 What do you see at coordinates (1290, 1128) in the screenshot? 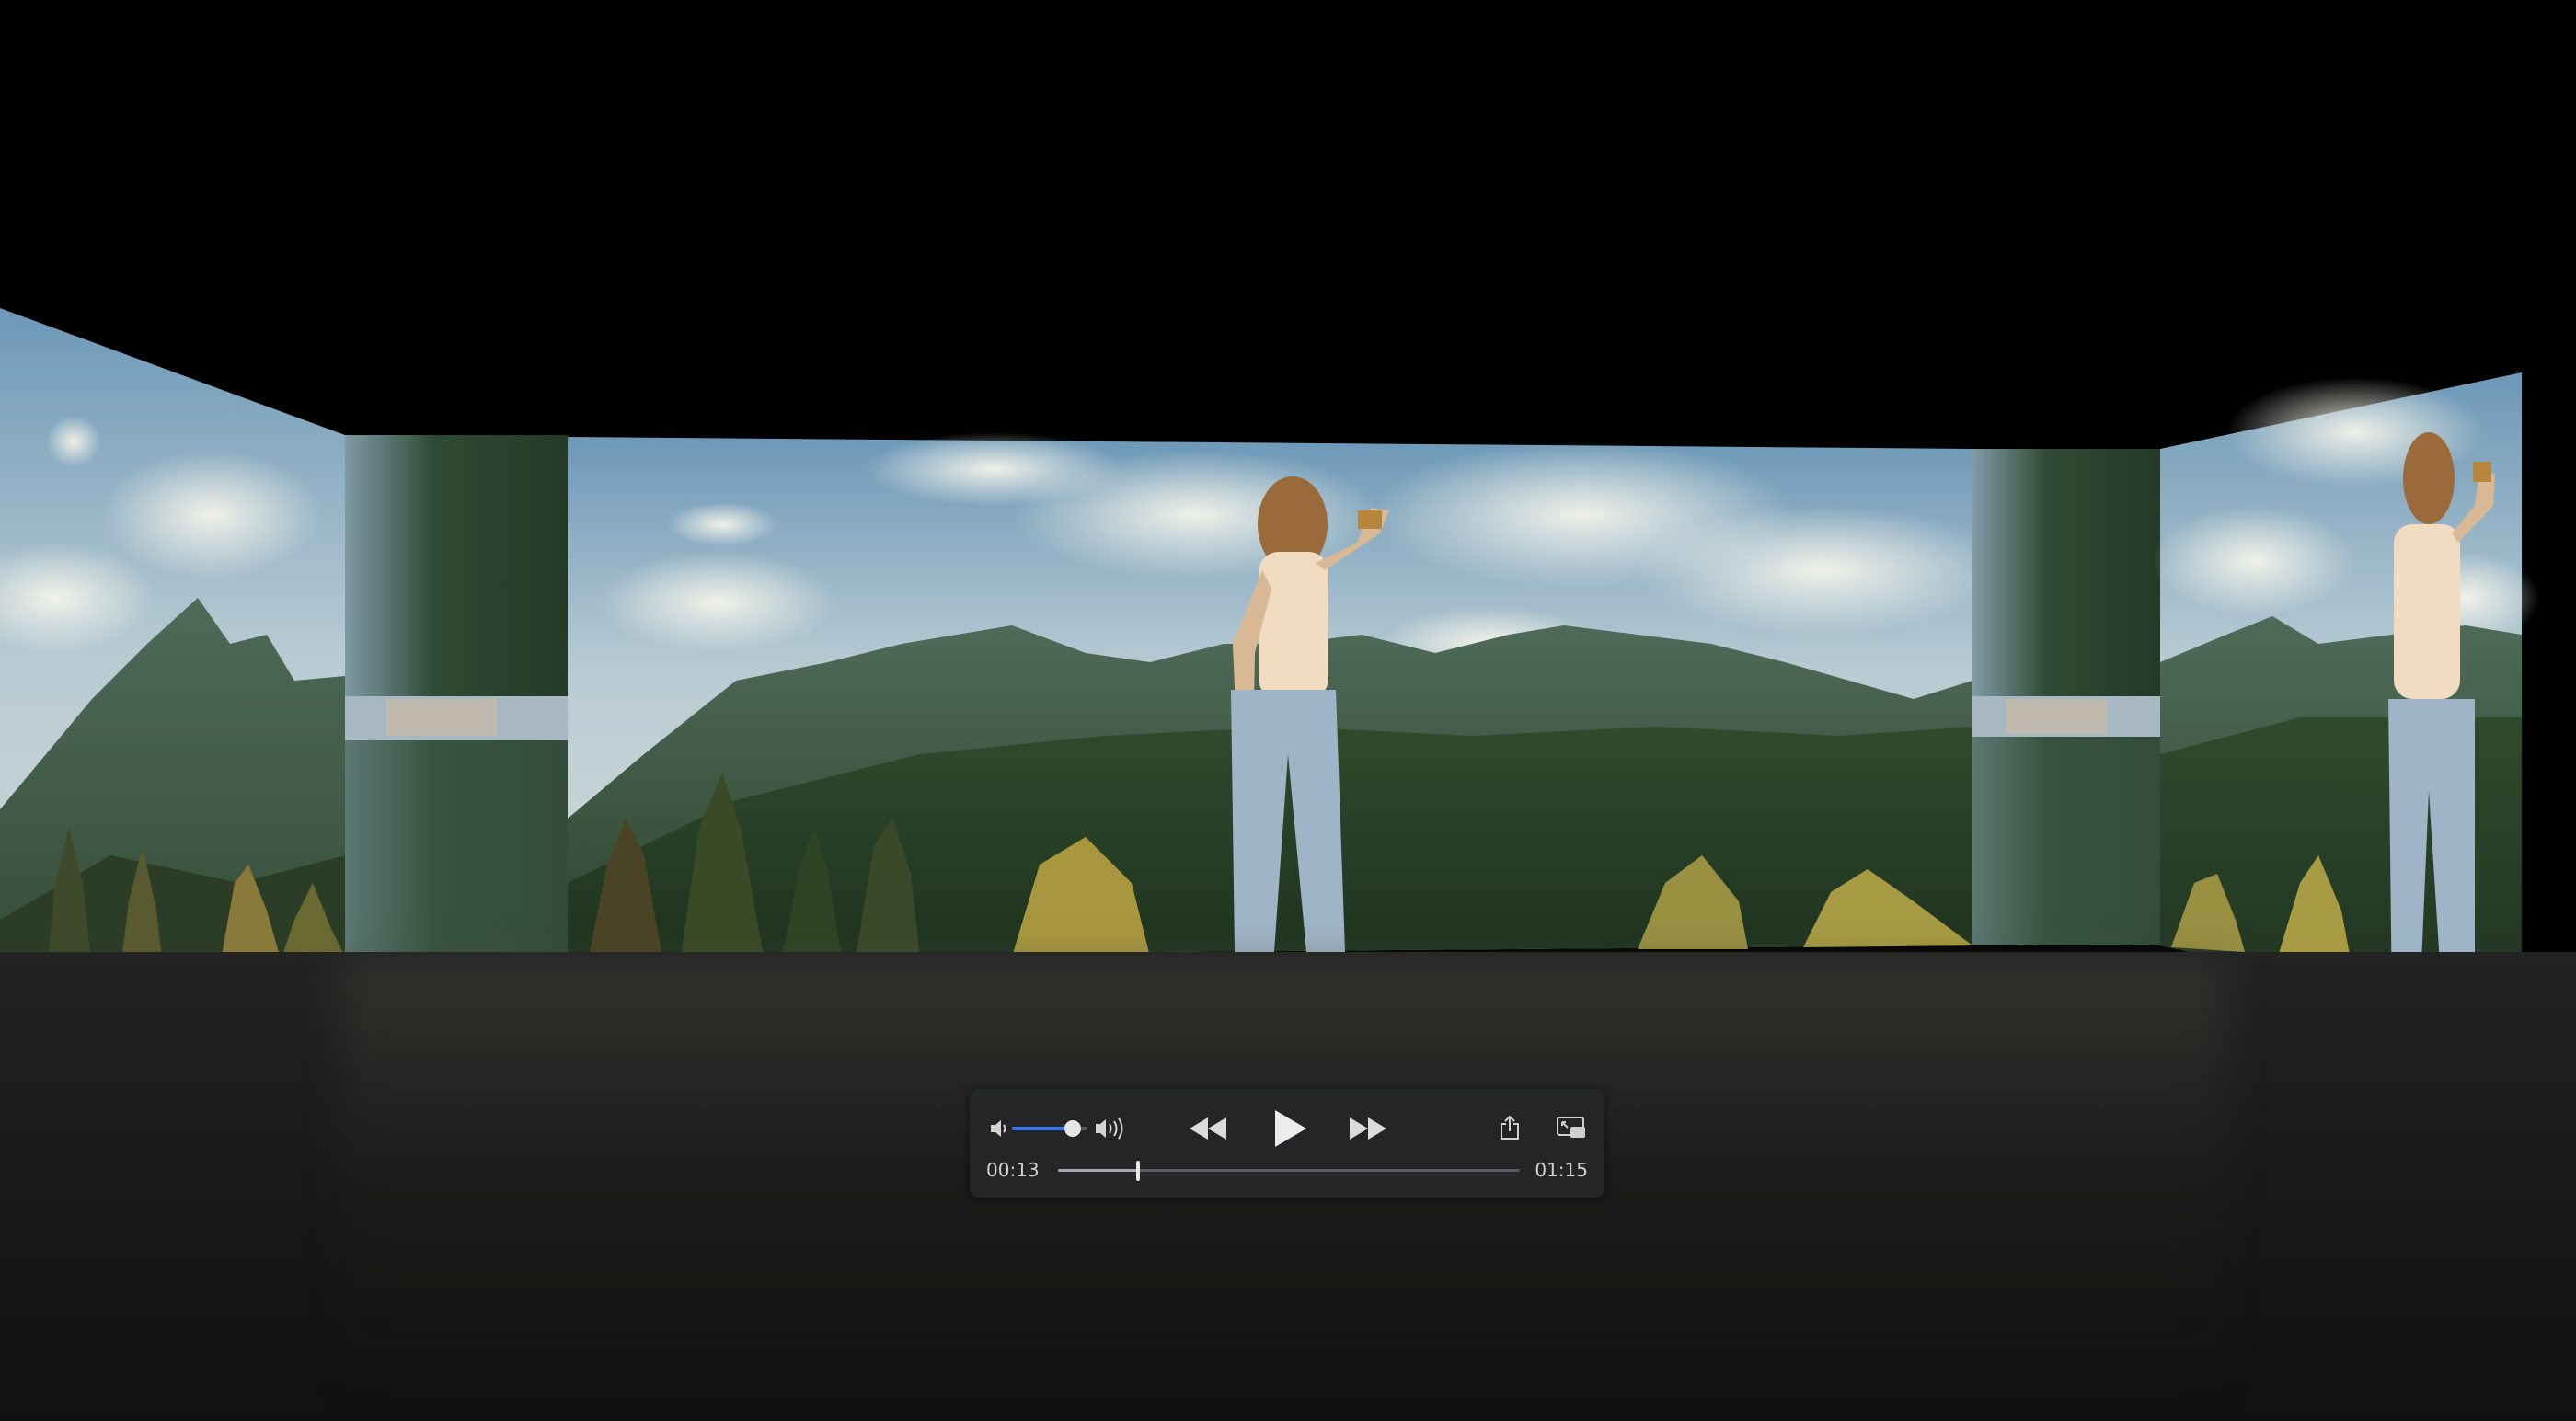
I see `play-icon` at bounding box center [1290, 1128].